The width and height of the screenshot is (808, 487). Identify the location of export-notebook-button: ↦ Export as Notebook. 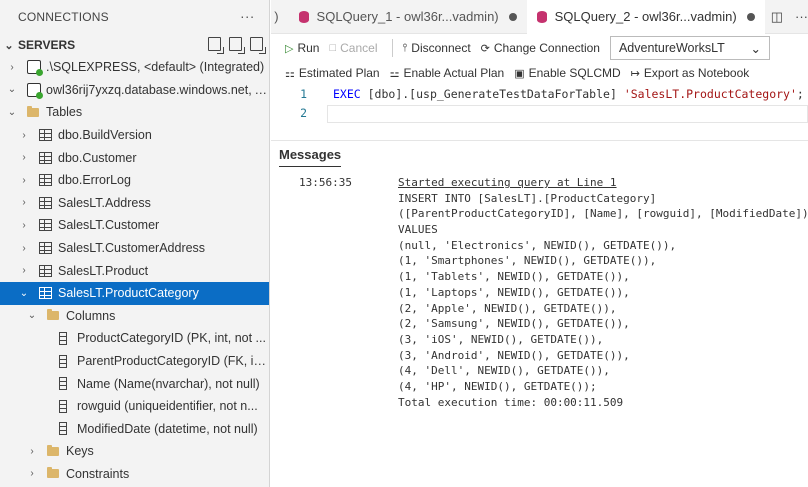
(690, 73).